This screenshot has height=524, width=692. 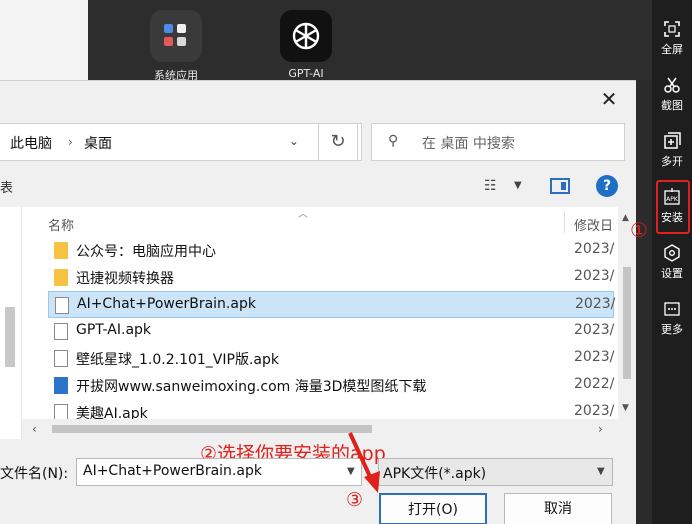 I want to click on breadcrumb-desktop: 桌面, so click(x=98, y=143).